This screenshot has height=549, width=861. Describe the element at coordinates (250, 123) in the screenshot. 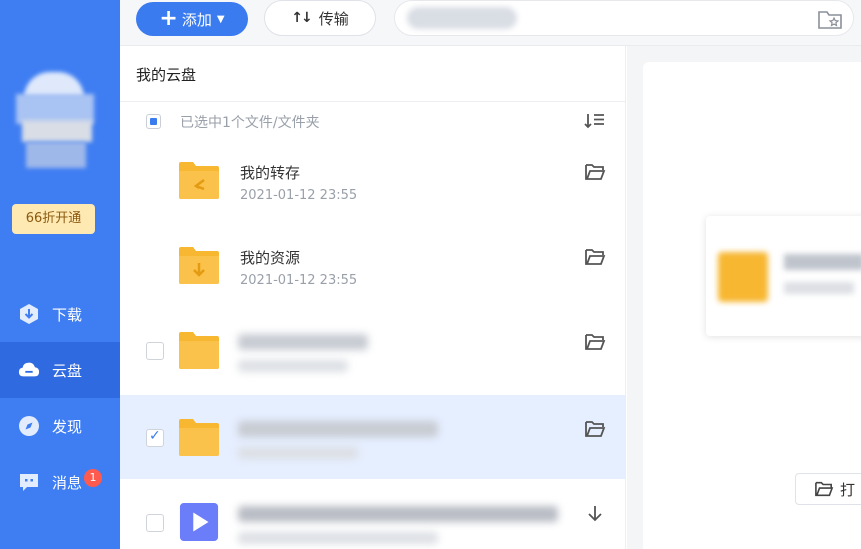

I see `selection-count-text: 已选中1个文件/文件夹` at that location.